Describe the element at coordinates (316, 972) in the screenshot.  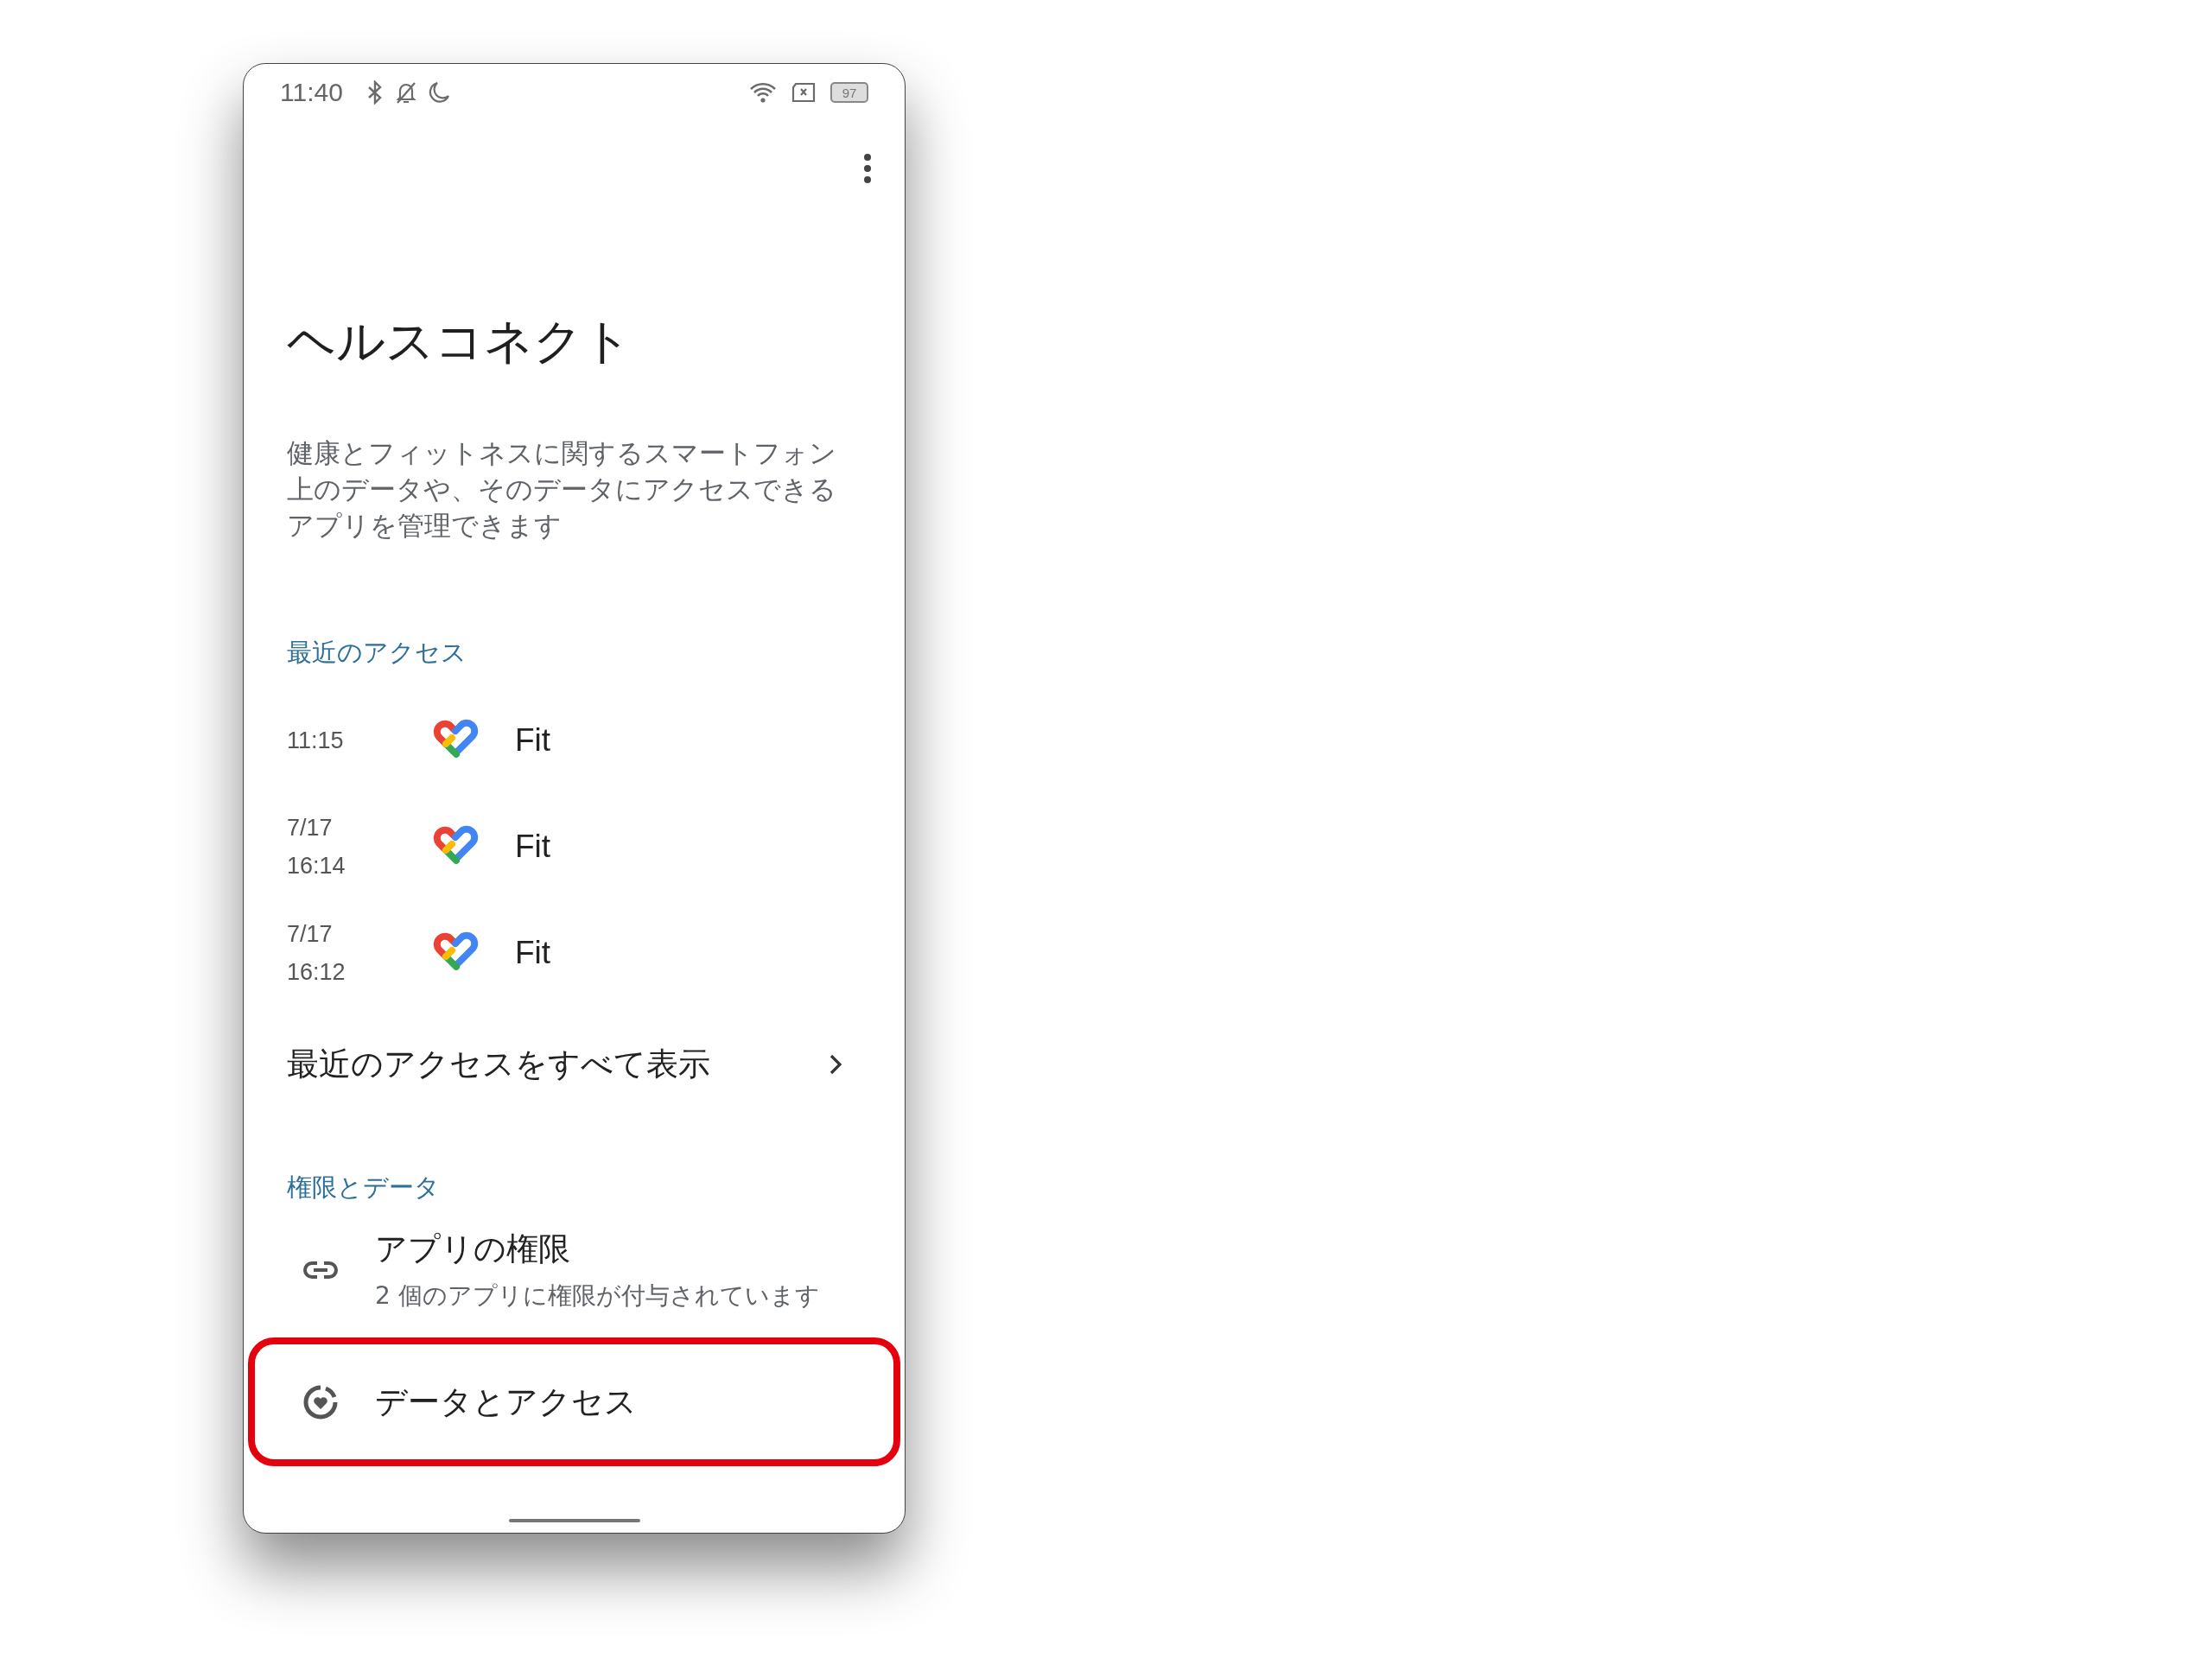
I see `access-time: 16:12` at that location.